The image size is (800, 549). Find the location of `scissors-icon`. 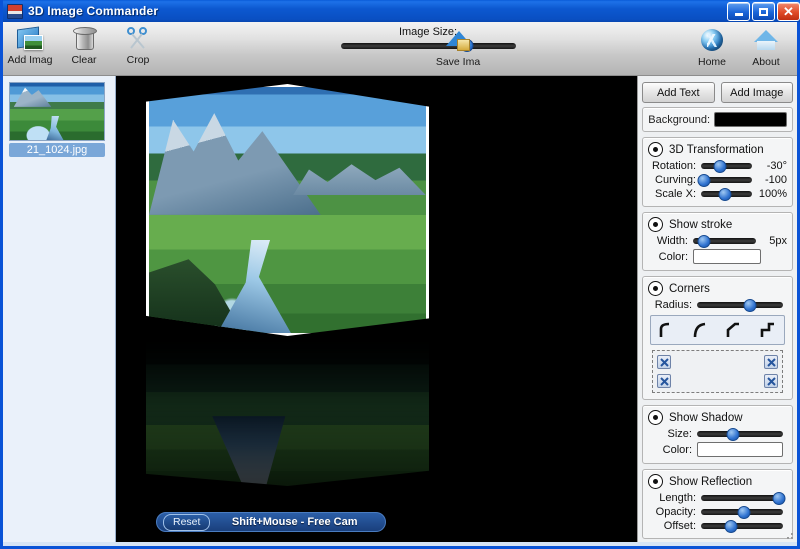

scissors-icon is located at coordinates (138, 39).